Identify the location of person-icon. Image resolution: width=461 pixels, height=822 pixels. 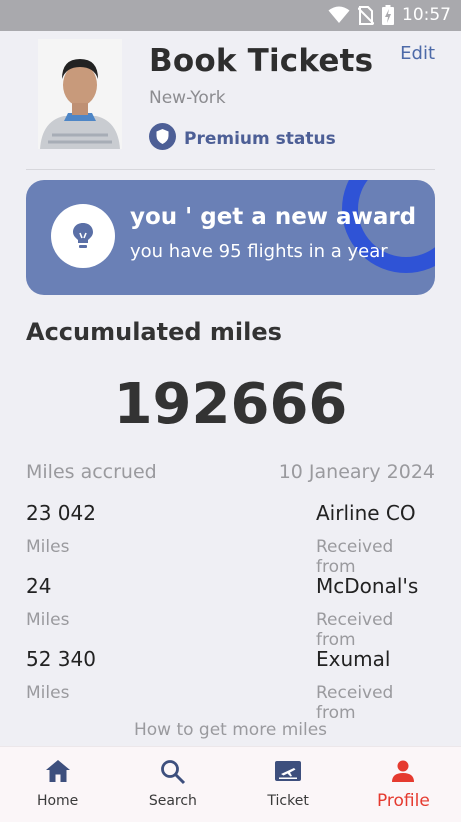
(403, 773).